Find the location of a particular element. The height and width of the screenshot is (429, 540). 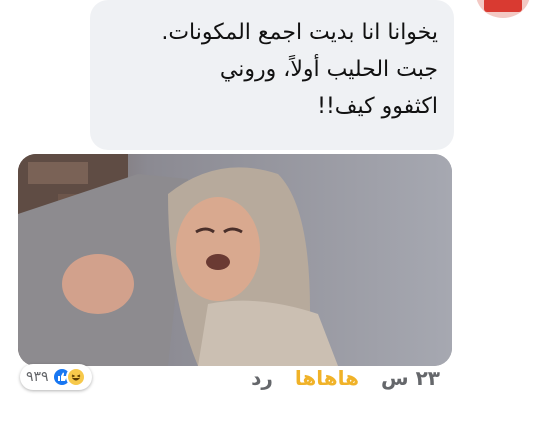

comment-actions: ٢٣ س هاهاها رد is located at coordinates (345, 378).